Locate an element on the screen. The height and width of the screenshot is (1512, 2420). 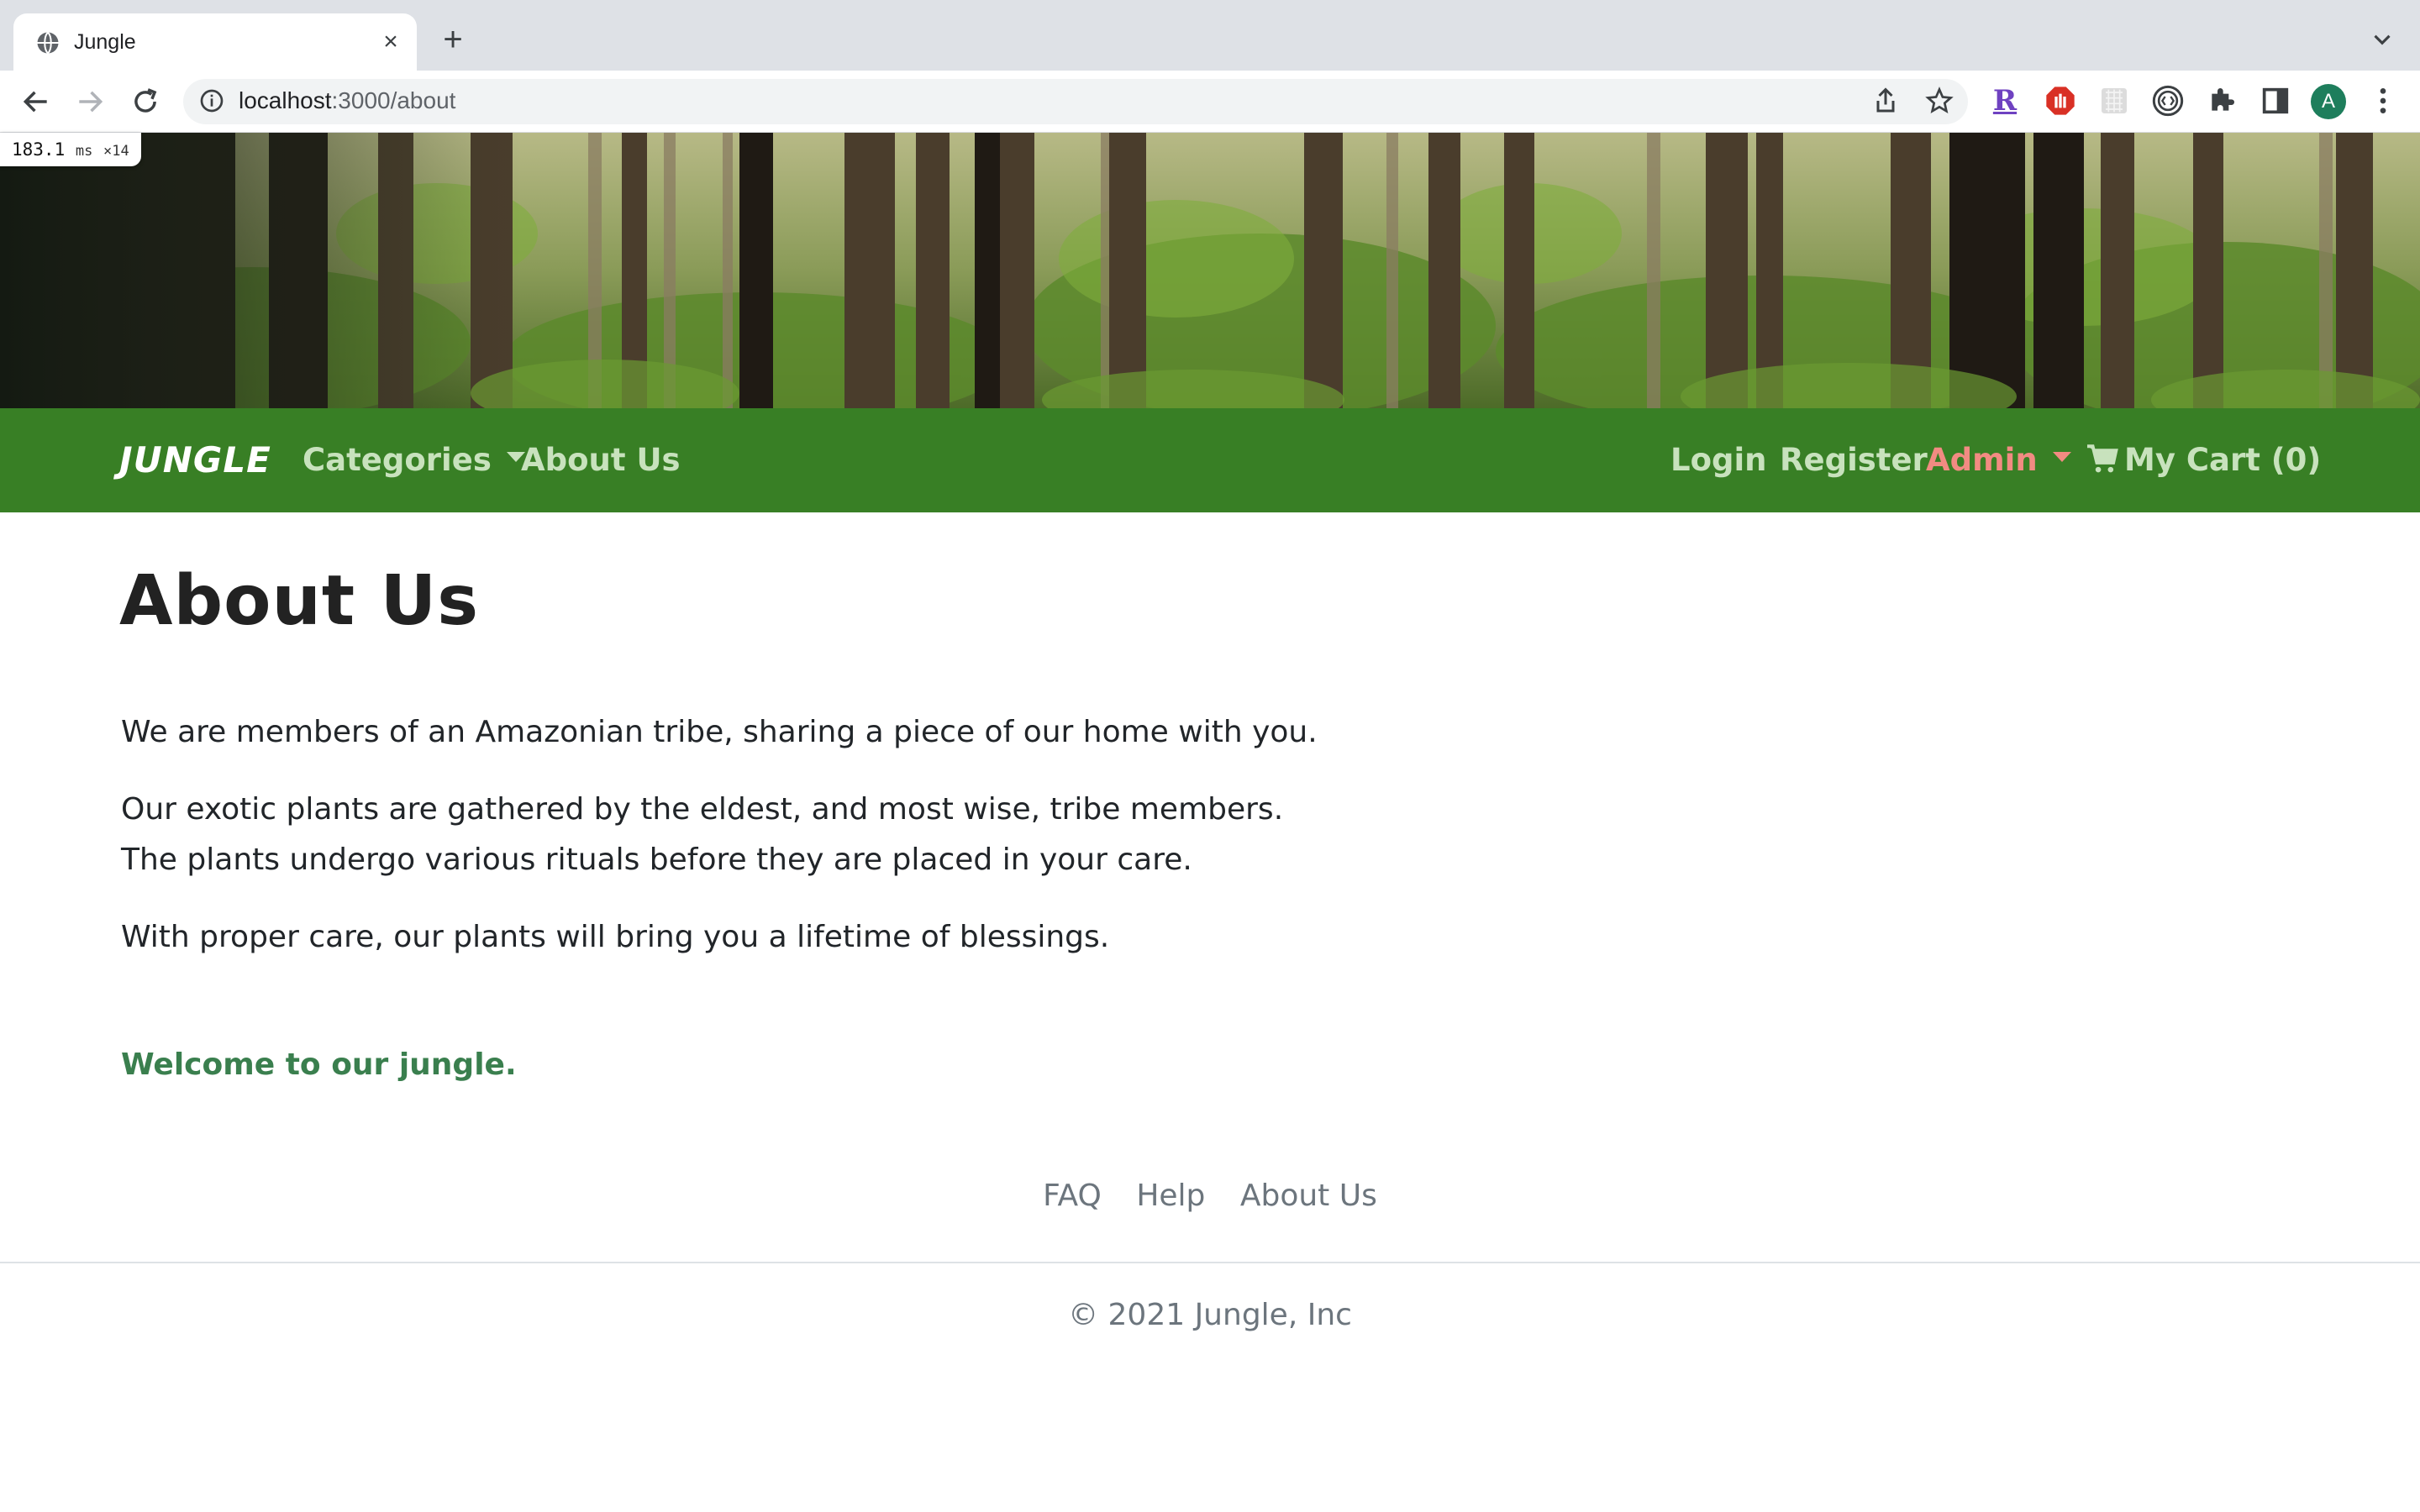
forward-arrow-icon is located at coordinates (90, 102).